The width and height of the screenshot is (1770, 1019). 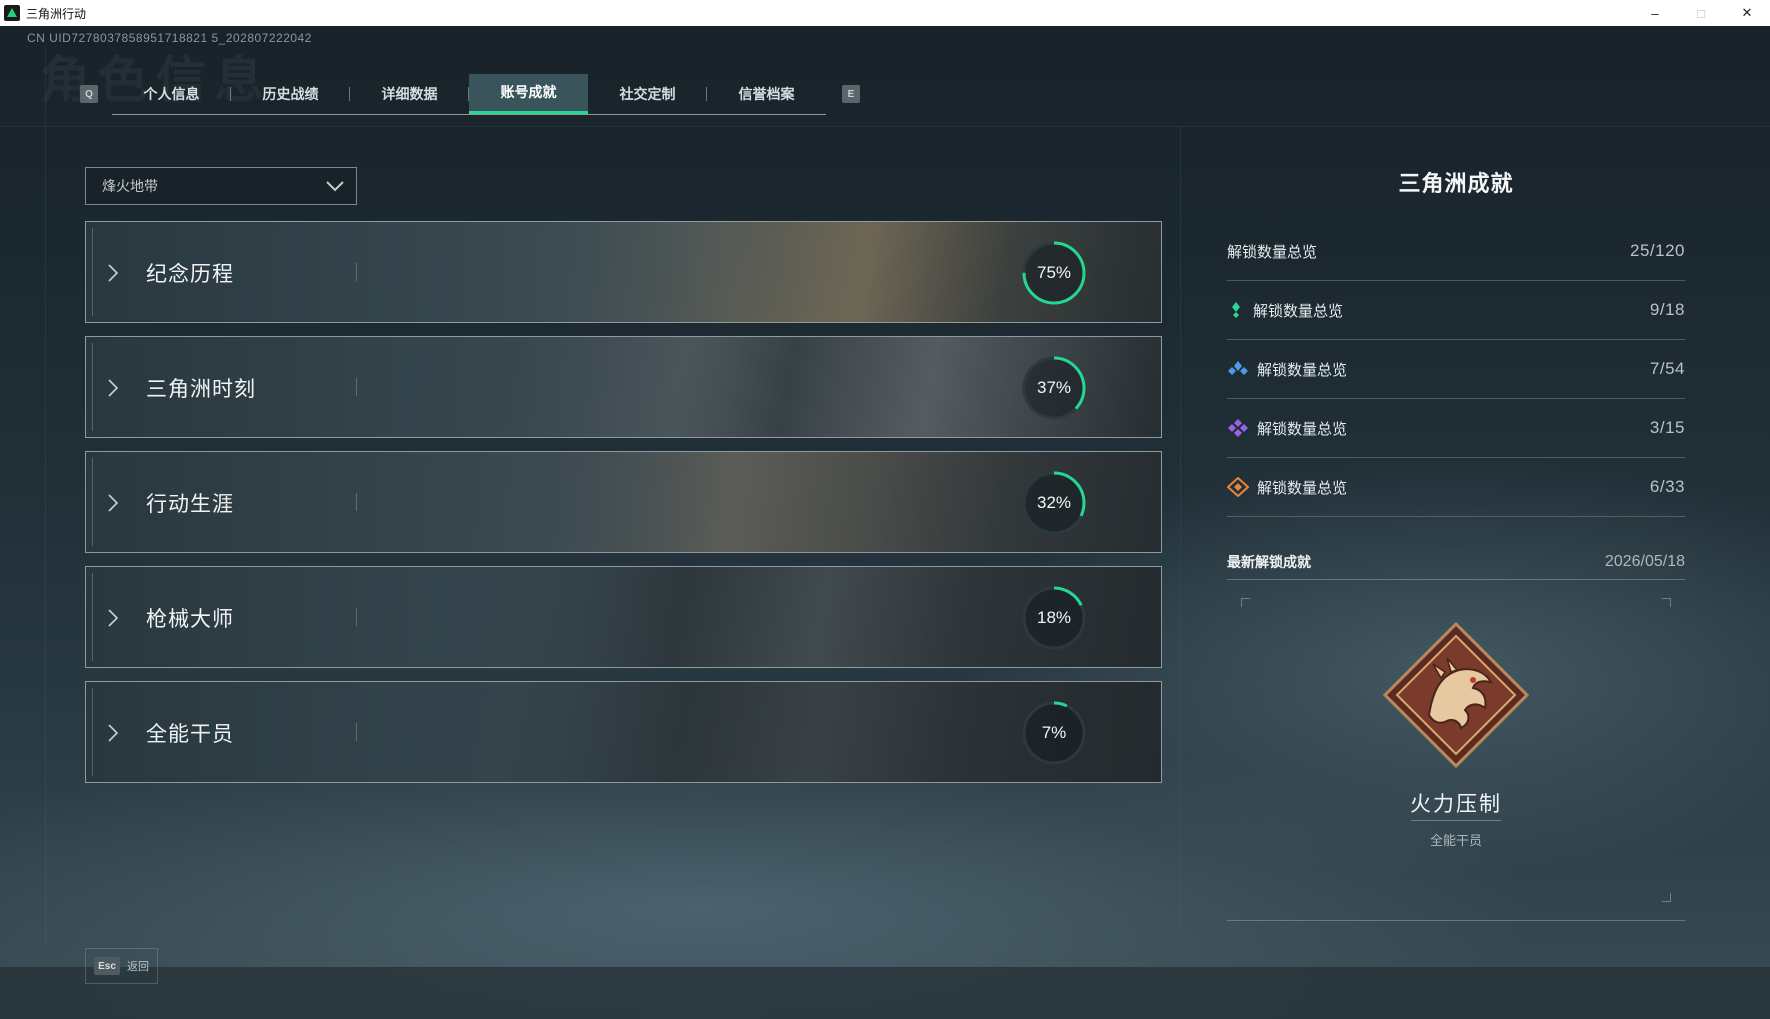 What do you see at coordinates (1456, 487) in the screenshot?
I see `unlock-tier-row-orange: 解锁数量总览 6/33` at bounding box center [1456, 487].